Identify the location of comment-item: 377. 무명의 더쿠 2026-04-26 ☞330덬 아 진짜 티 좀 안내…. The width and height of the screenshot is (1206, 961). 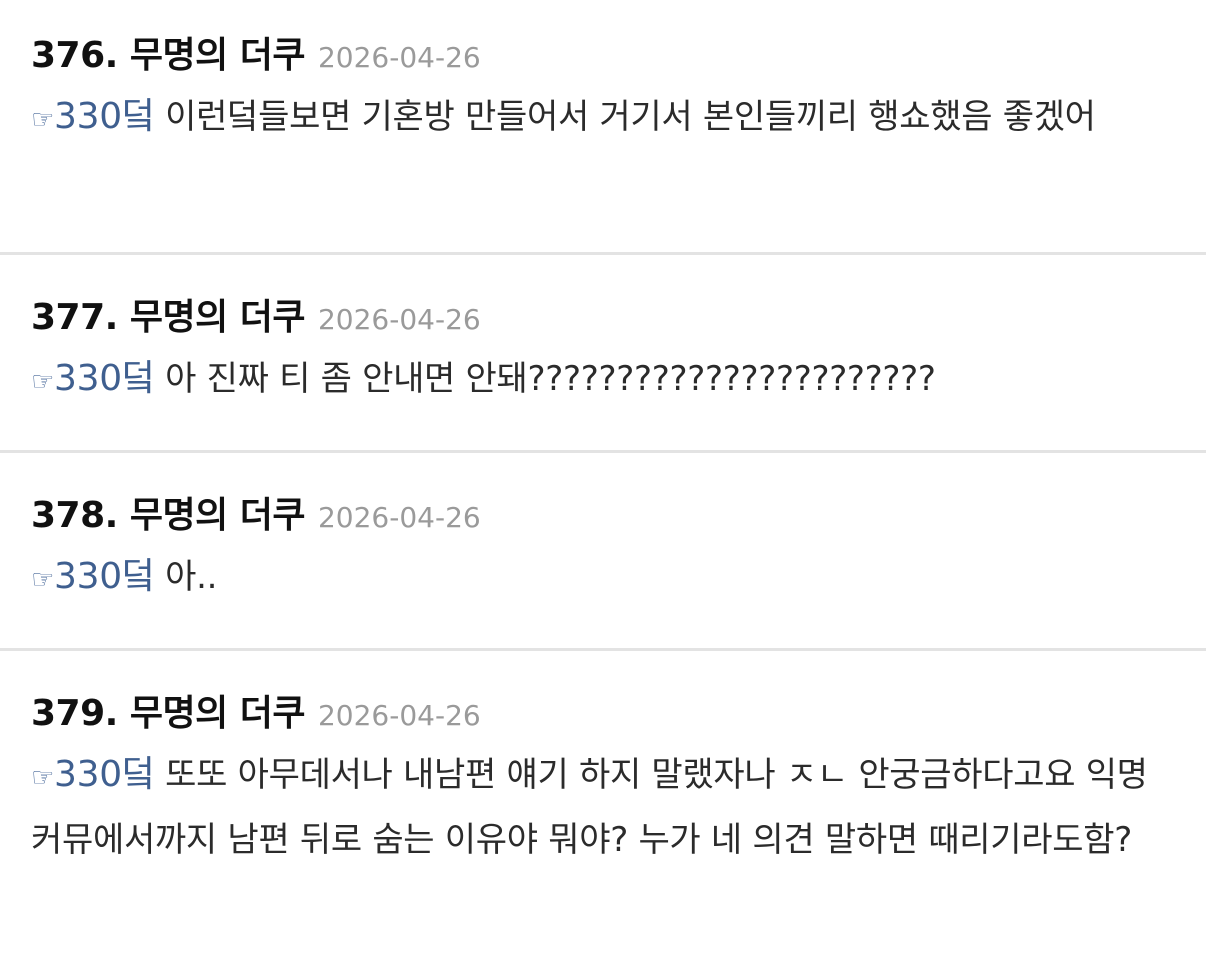
(603, 350).